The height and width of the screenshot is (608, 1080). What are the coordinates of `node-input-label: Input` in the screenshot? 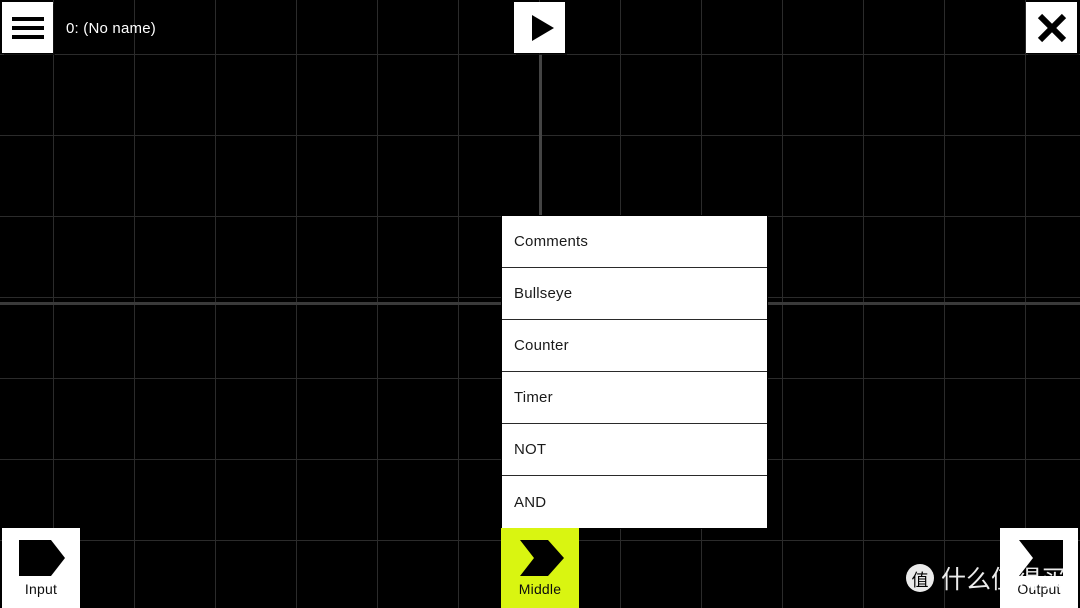 It's located at (41, 589).